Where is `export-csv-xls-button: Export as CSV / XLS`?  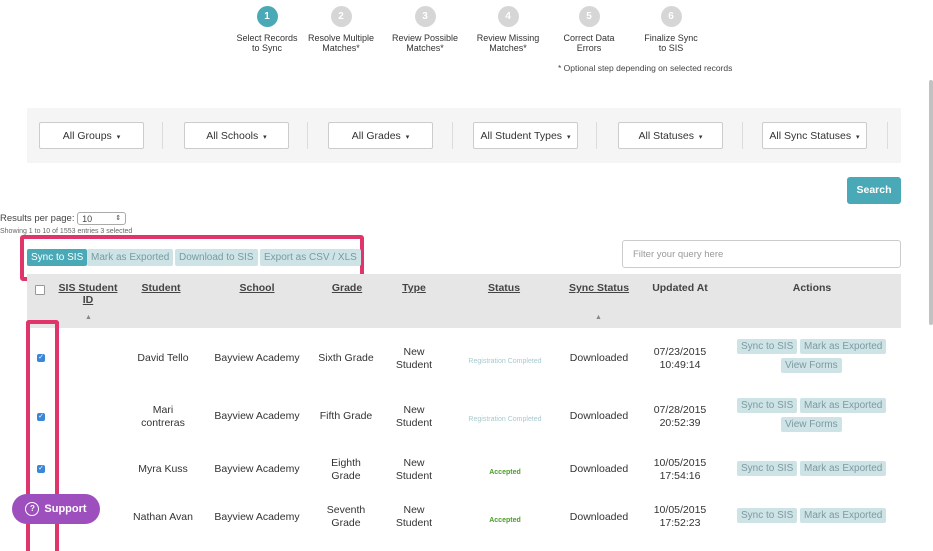 export-csv-xls-button: Export as CSV / XLS is located at coordinates (310, 257).